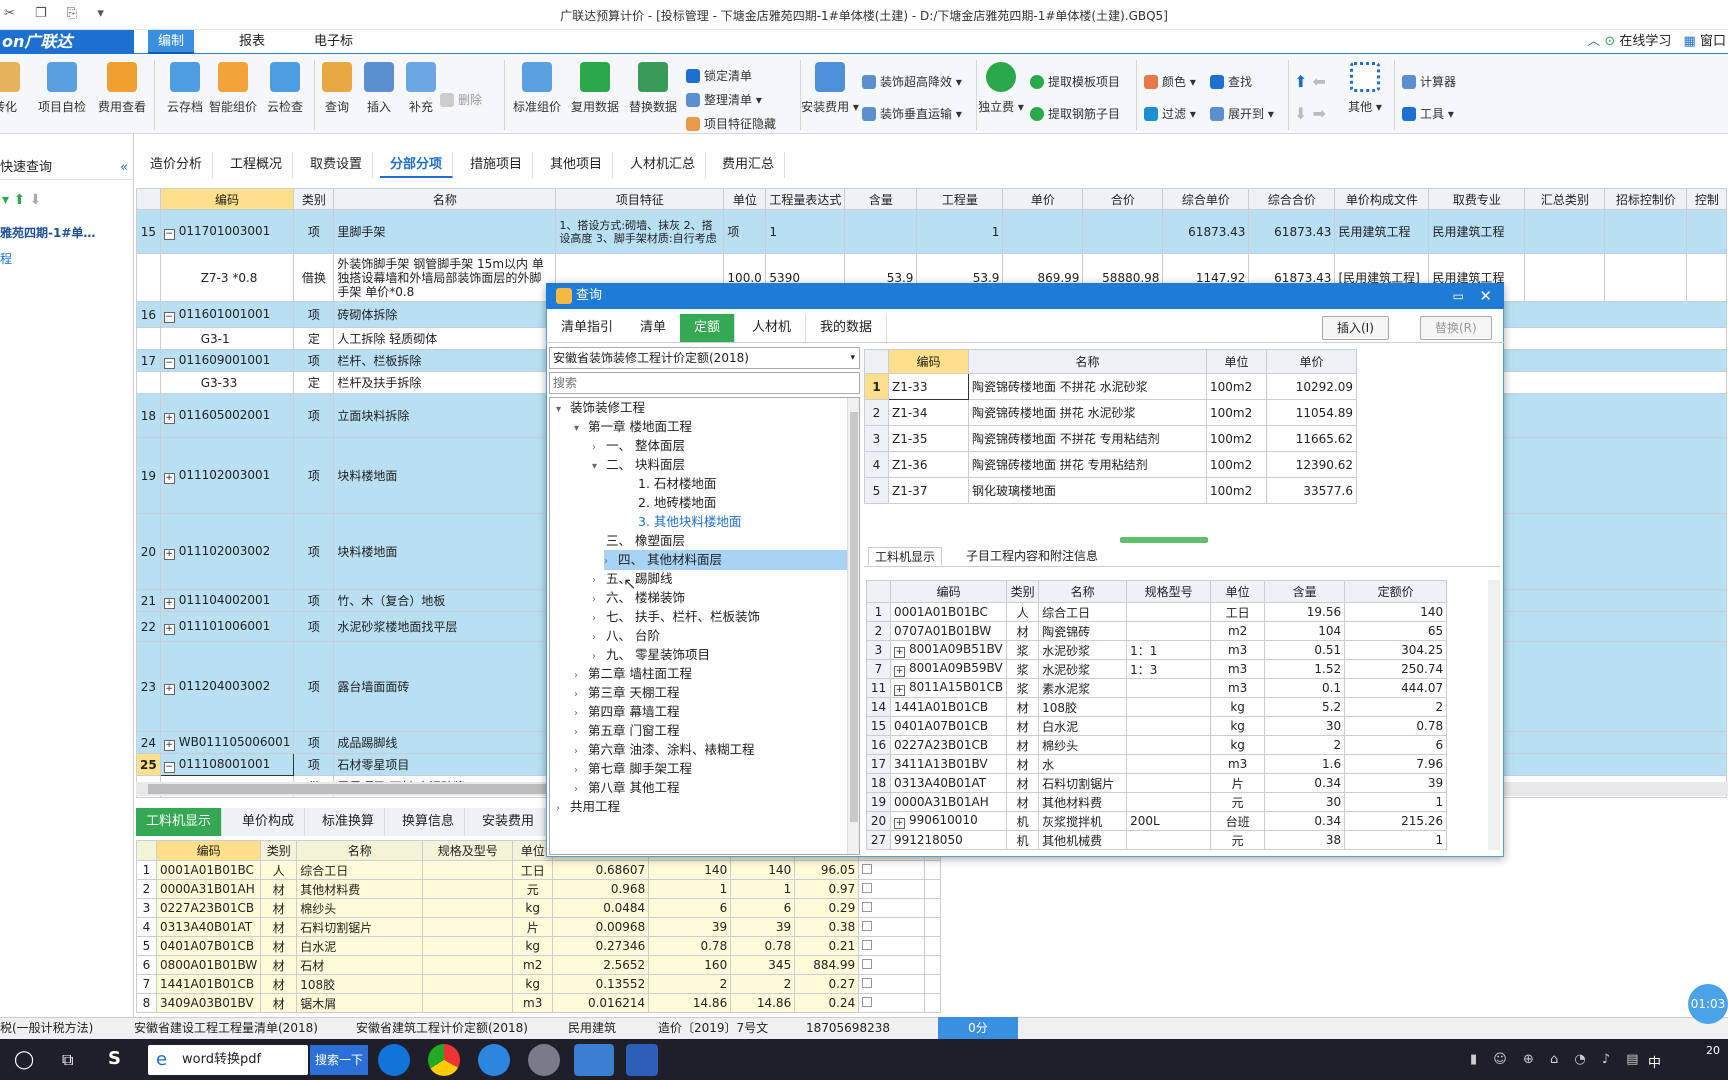 This screenshot has width=1728, height=1080. I want to click on tray-language: 中, so click(1654, 1061).